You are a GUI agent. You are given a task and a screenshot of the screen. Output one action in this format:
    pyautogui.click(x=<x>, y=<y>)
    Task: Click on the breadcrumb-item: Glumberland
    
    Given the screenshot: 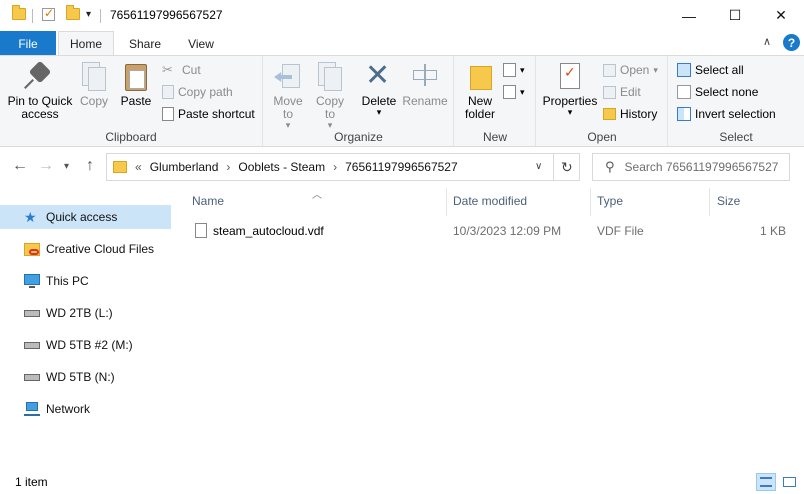 What is the action you would take?
    pyautogui.click(x=184, y=167)
    